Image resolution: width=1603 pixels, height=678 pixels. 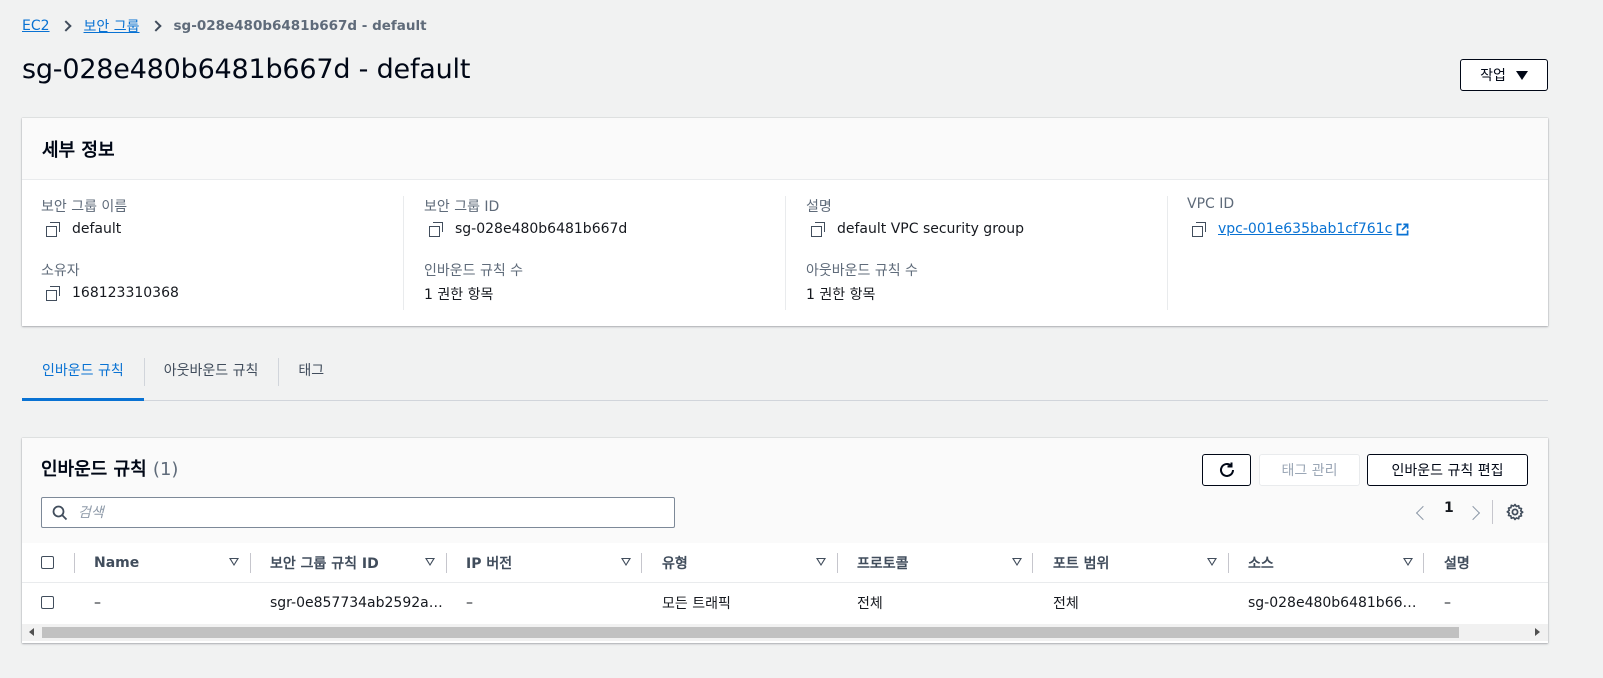 I want to click on cell-port-range: 전체, so click(x=1066, y=604).